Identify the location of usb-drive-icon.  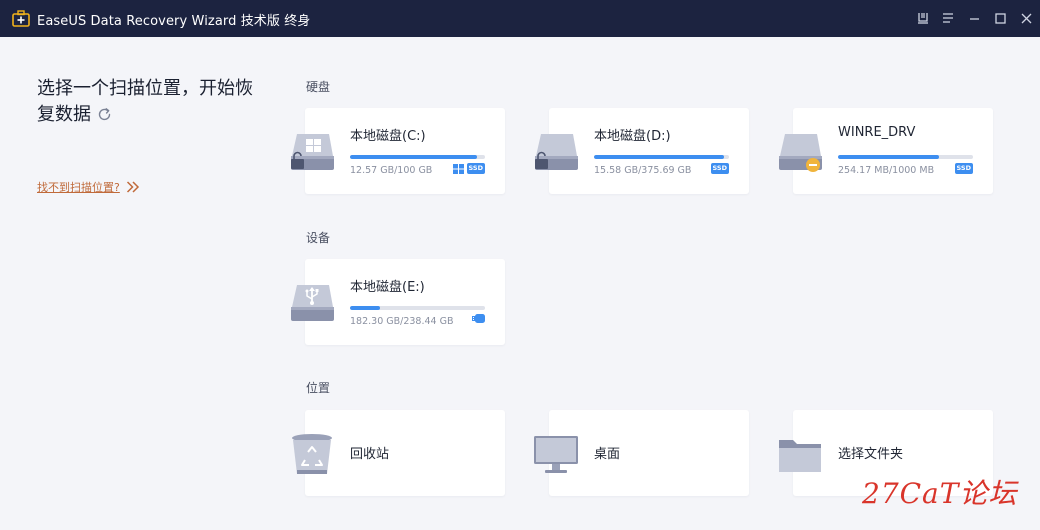
(312, 303).